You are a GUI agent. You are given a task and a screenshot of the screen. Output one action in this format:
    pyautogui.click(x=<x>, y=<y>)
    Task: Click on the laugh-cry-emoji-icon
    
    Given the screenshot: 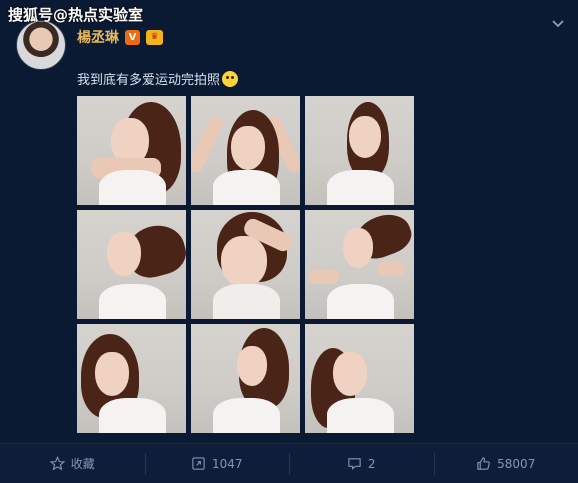 What is the action you would take?
    pyautogui.click(x=230, y=78)
    